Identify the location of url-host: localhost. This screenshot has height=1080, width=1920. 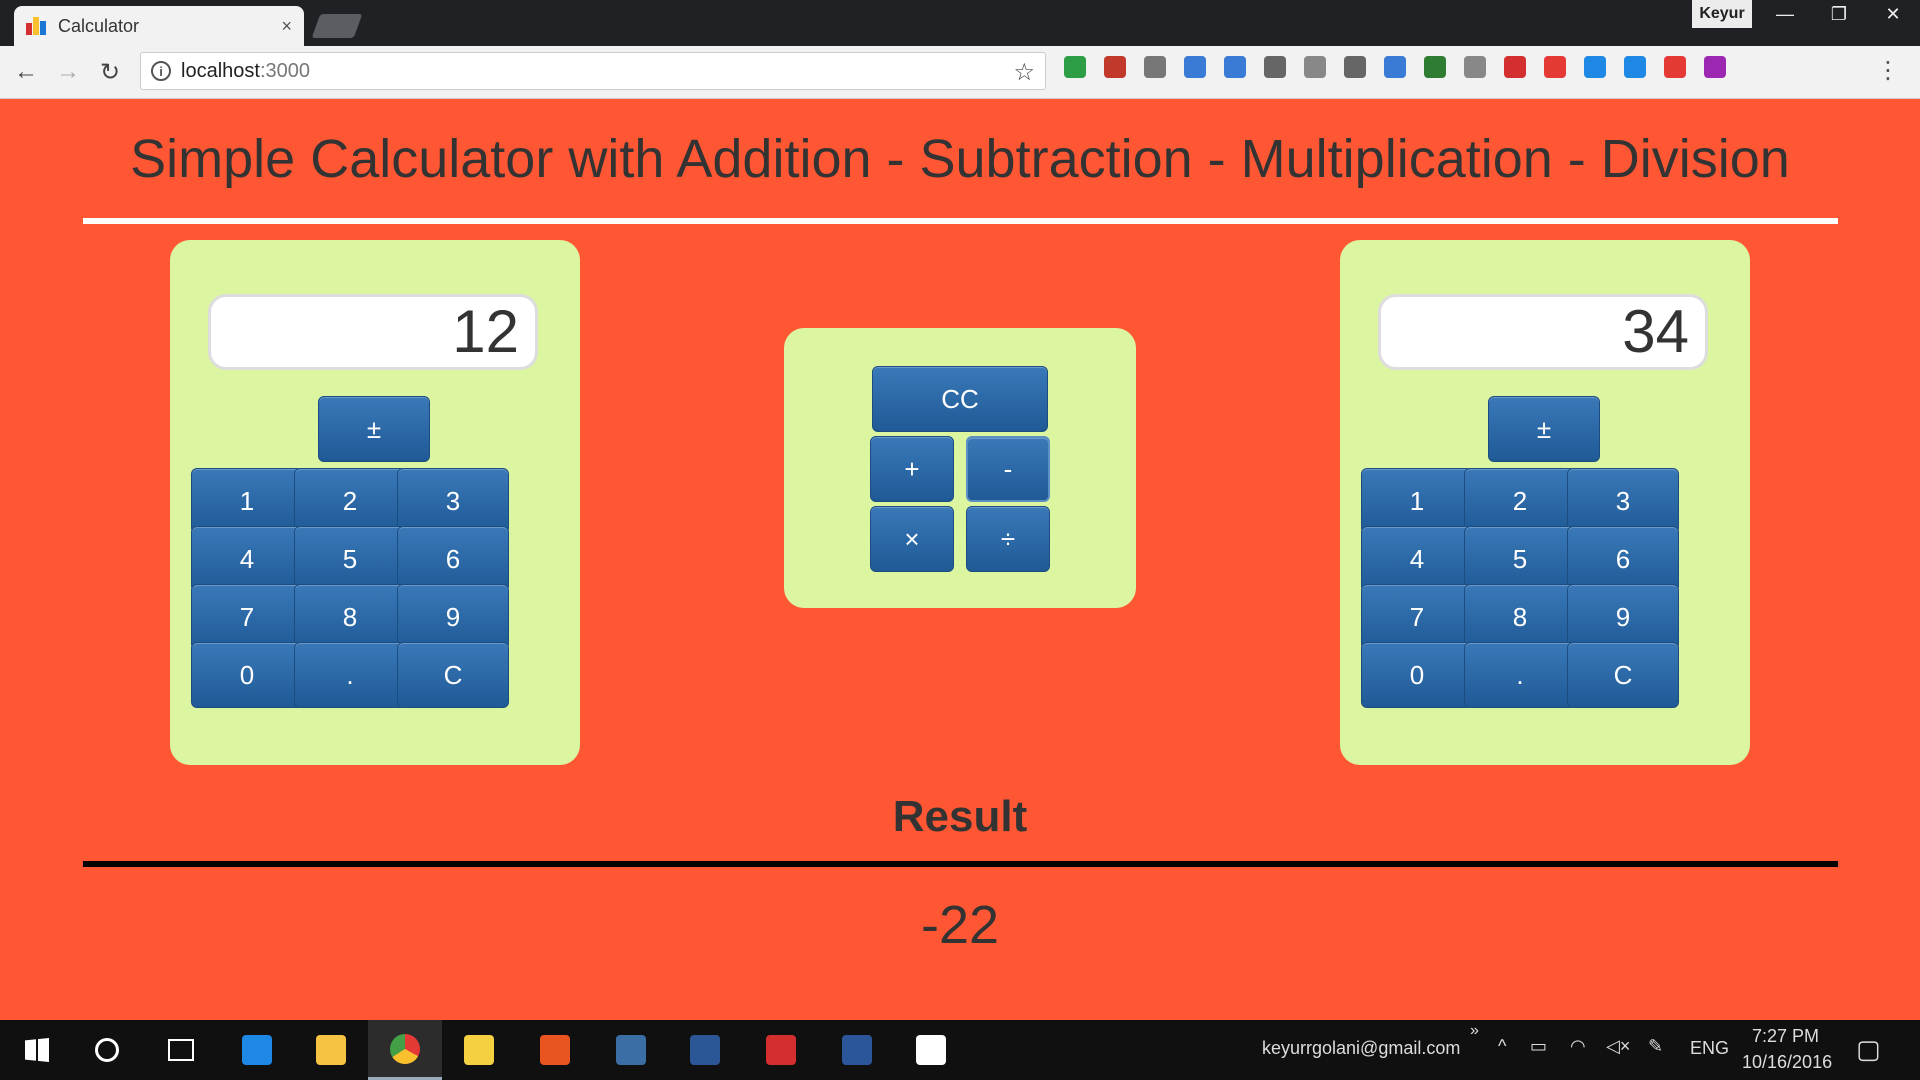
(220, 70).